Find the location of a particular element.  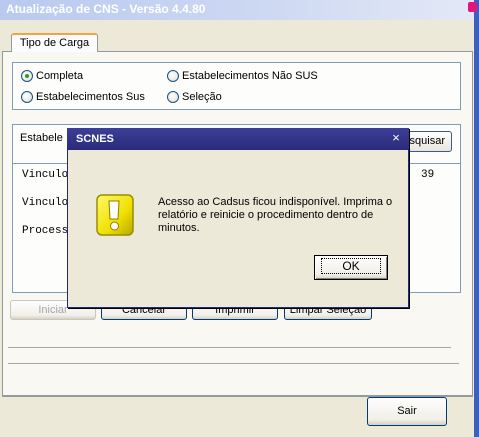

close-icon: × is located at coordinates (396, 138).